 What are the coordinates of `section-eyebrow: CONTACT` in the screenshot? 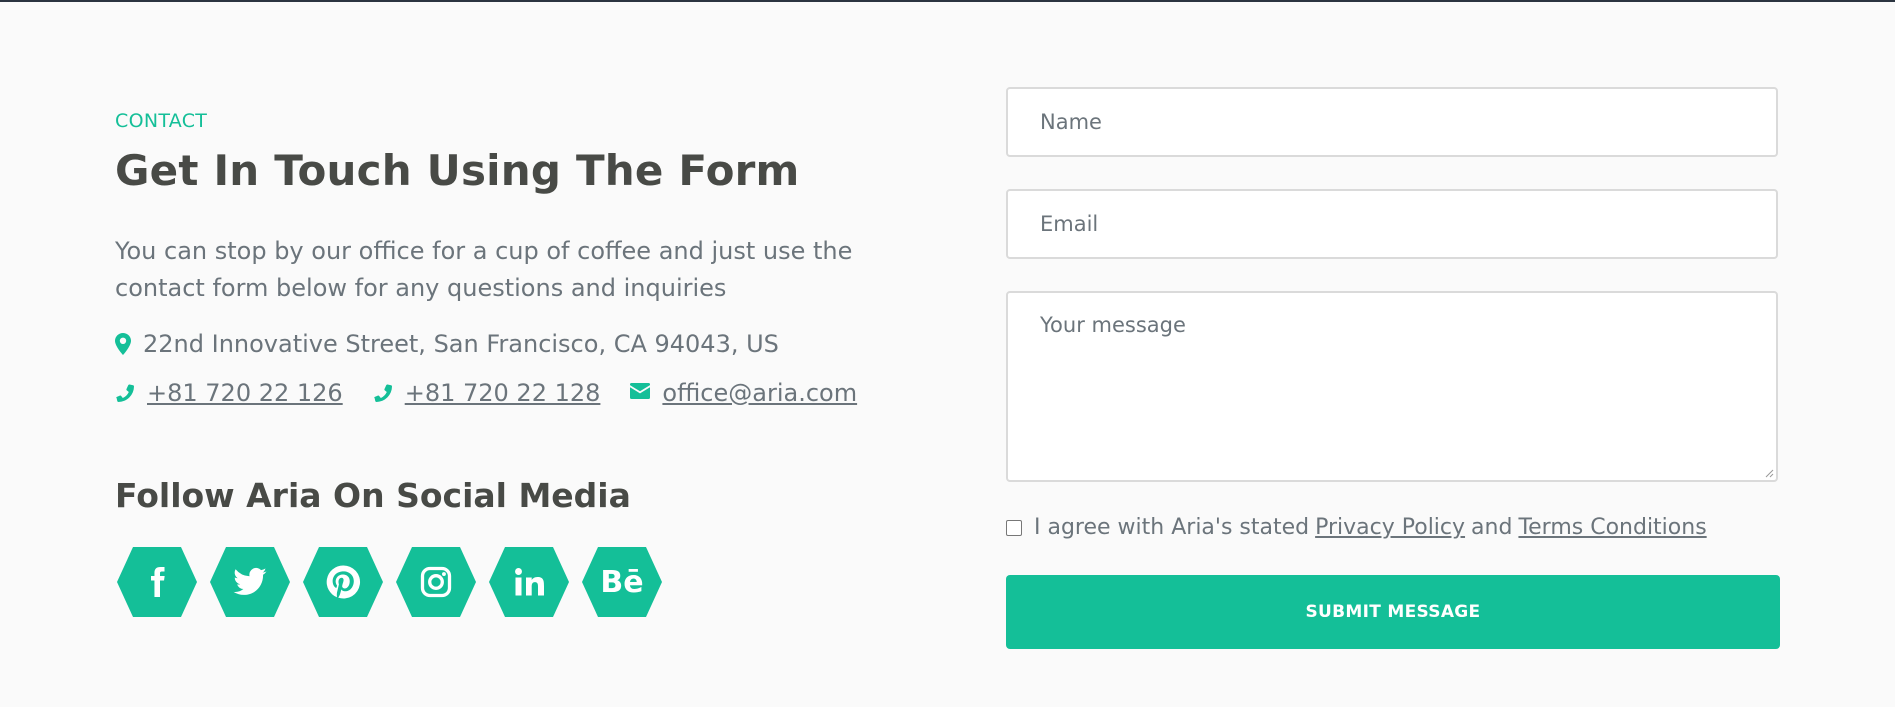 It's located at (161, 121).